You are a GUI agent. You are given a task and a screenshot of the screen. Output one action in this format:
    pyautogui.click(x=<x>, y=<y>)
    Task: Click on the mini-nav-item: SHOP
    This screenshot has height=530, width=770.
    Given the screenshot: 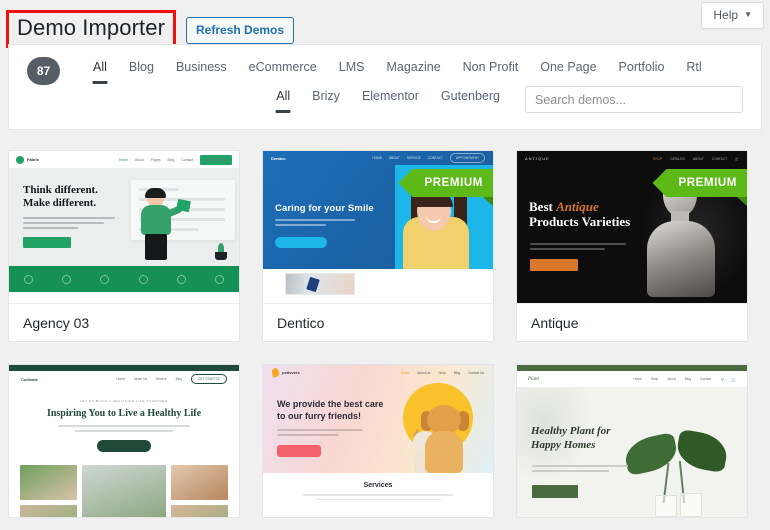 What is the action you would take?
    pyautogui.click(x=658, y=158)
    